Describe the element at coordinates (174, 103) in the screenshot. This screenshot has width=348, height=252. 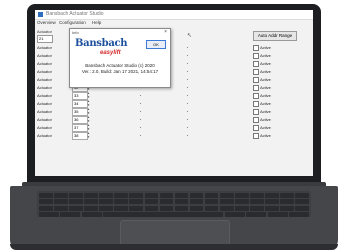
I see `table-row: Actuator 34 ▲ ▼ Active` at that location.